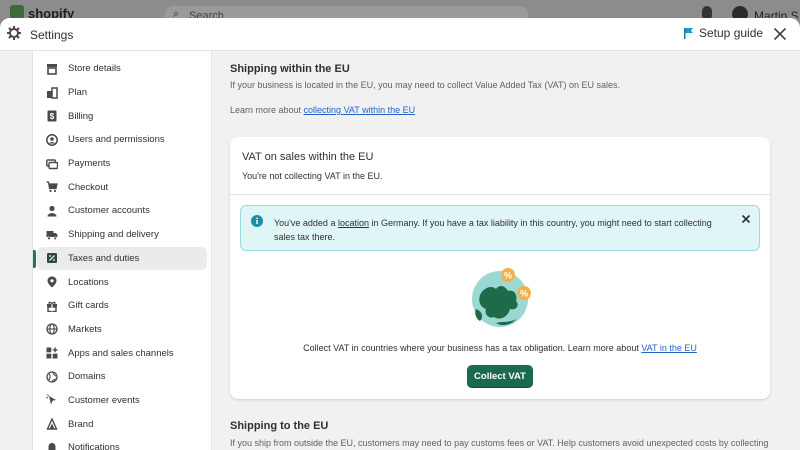 The image size is (800, 450). Describe the element at coordinates (52, 258) in the screenshot. I see `tax-icon` at that location.